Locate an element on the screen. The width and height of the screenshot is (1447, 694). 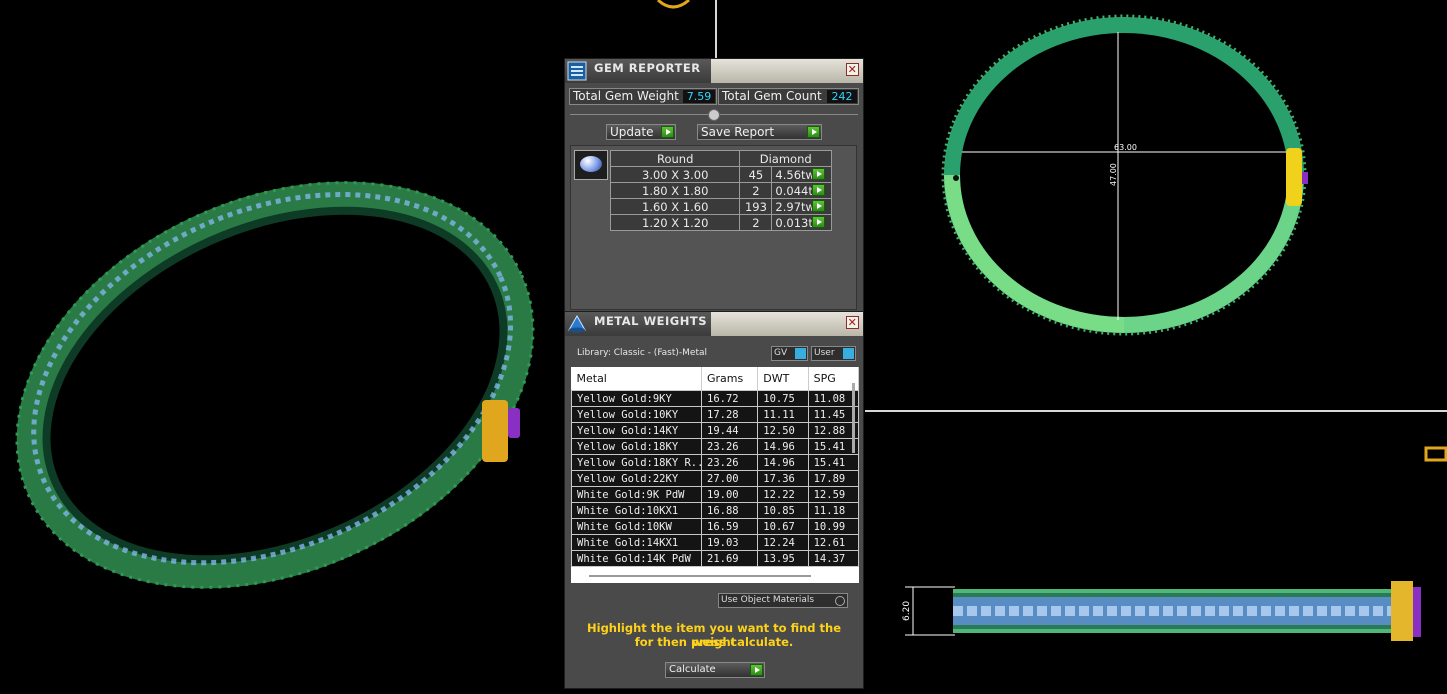
dwt-value: 12.24 is located at coordinates (783, 542).